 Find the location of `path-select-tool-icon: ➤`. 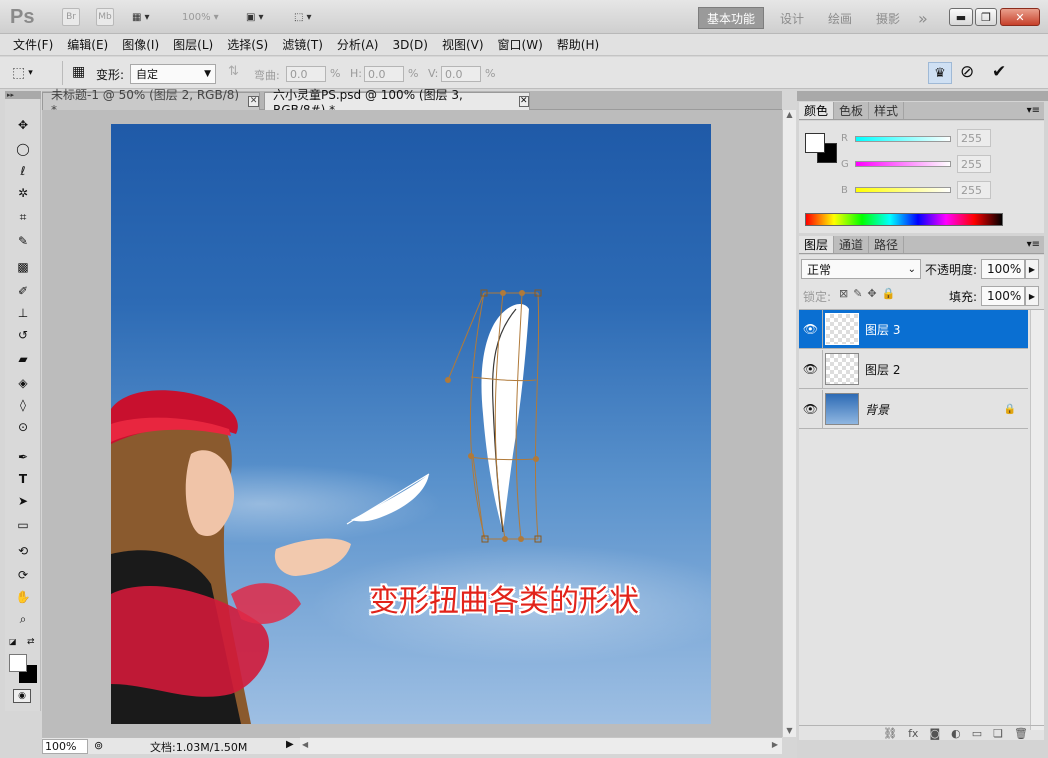

path-select-tool-icon: ➤ is located at coordinates (23, 501).